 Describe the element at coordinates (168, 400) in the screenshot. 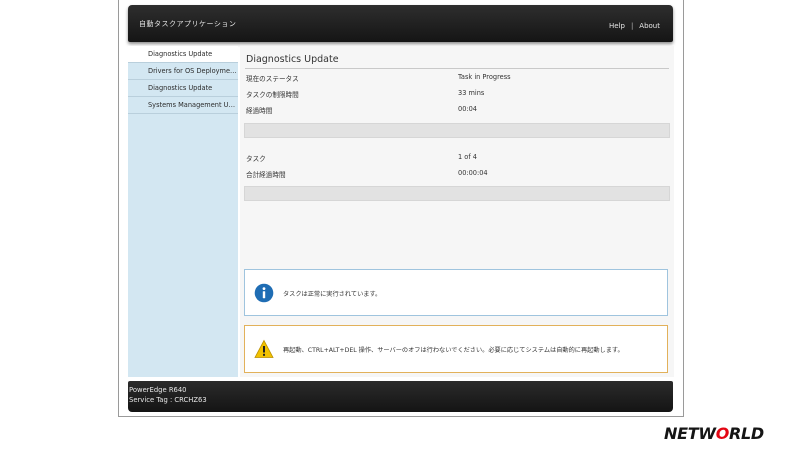

I see `service-tag: Service Tag : CRCHZ63` at that location.